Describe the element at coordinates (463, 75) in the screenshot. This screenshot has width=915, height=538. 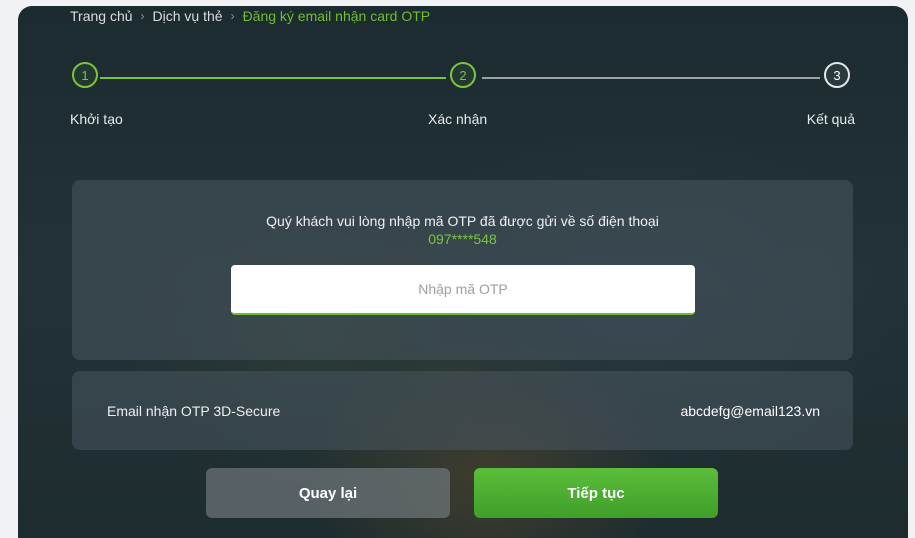
I see `step-2-circle: 2` at that location.